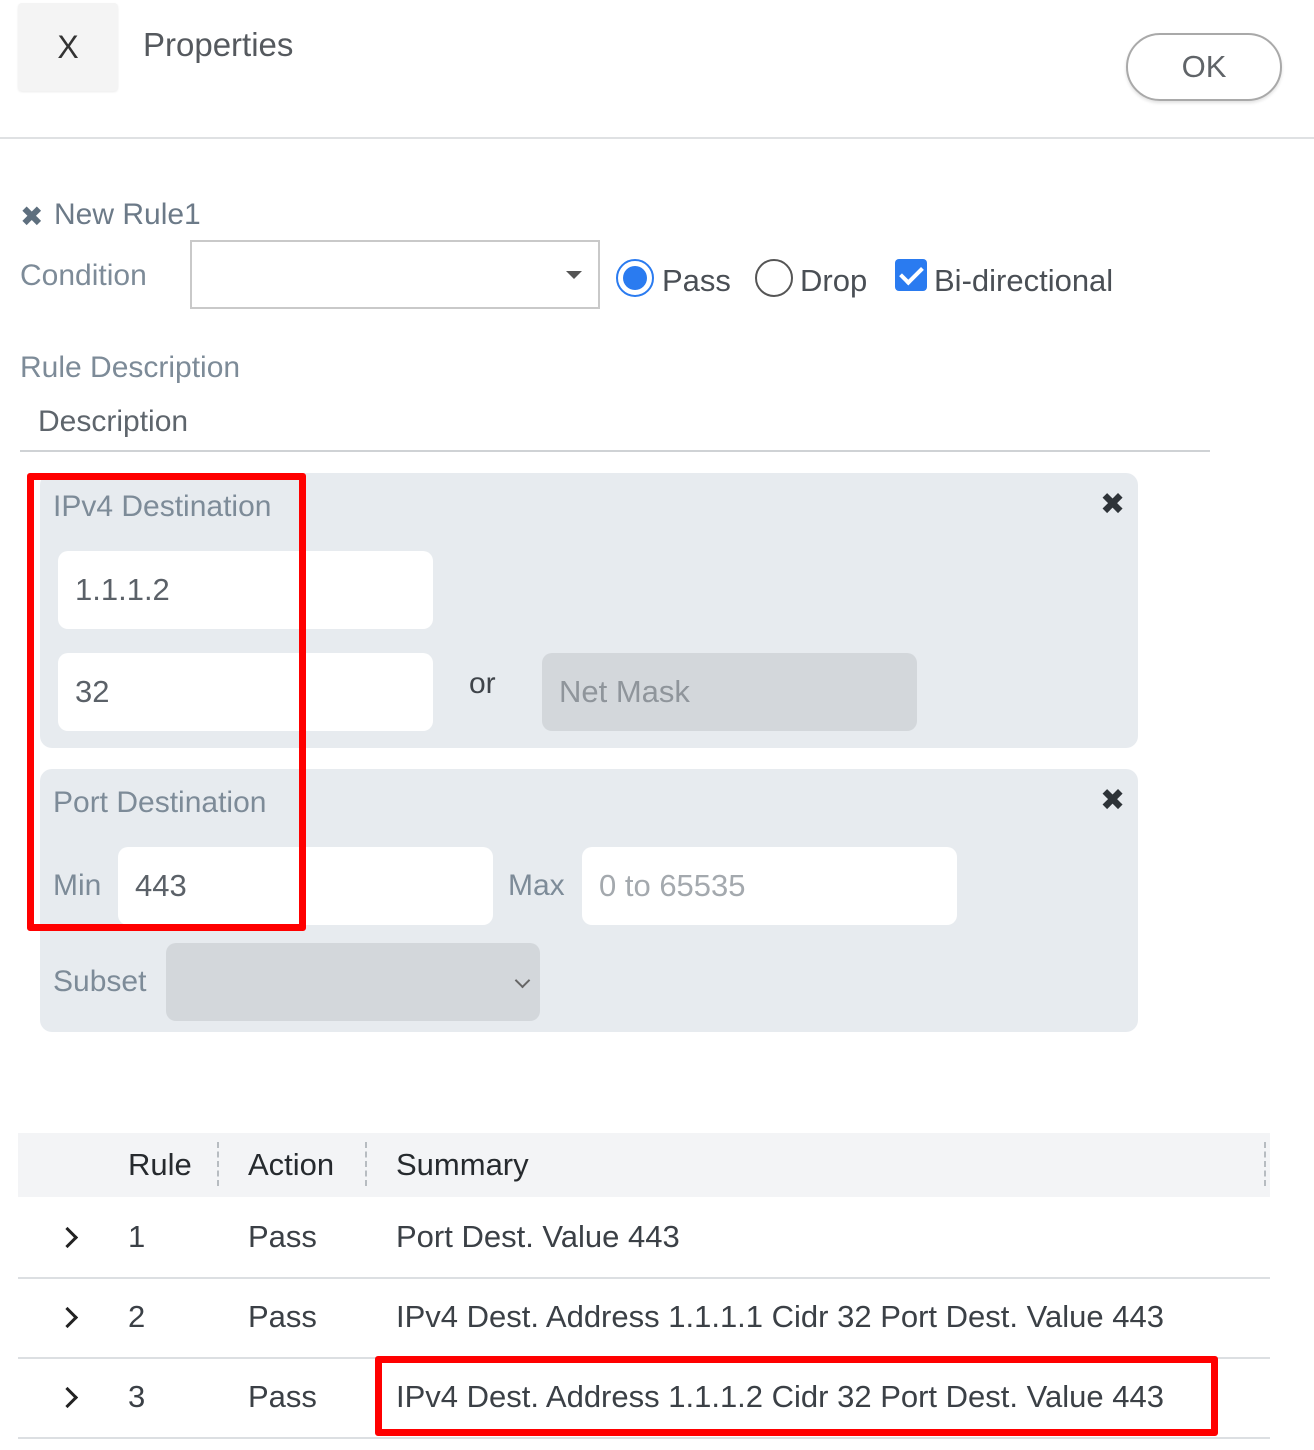 The width and height of the screenshot is (1314, 1450). What do you see at coordinates (536, 885) in the screenshot?
I see `max-label: Max` at bounding box center [536, 885].